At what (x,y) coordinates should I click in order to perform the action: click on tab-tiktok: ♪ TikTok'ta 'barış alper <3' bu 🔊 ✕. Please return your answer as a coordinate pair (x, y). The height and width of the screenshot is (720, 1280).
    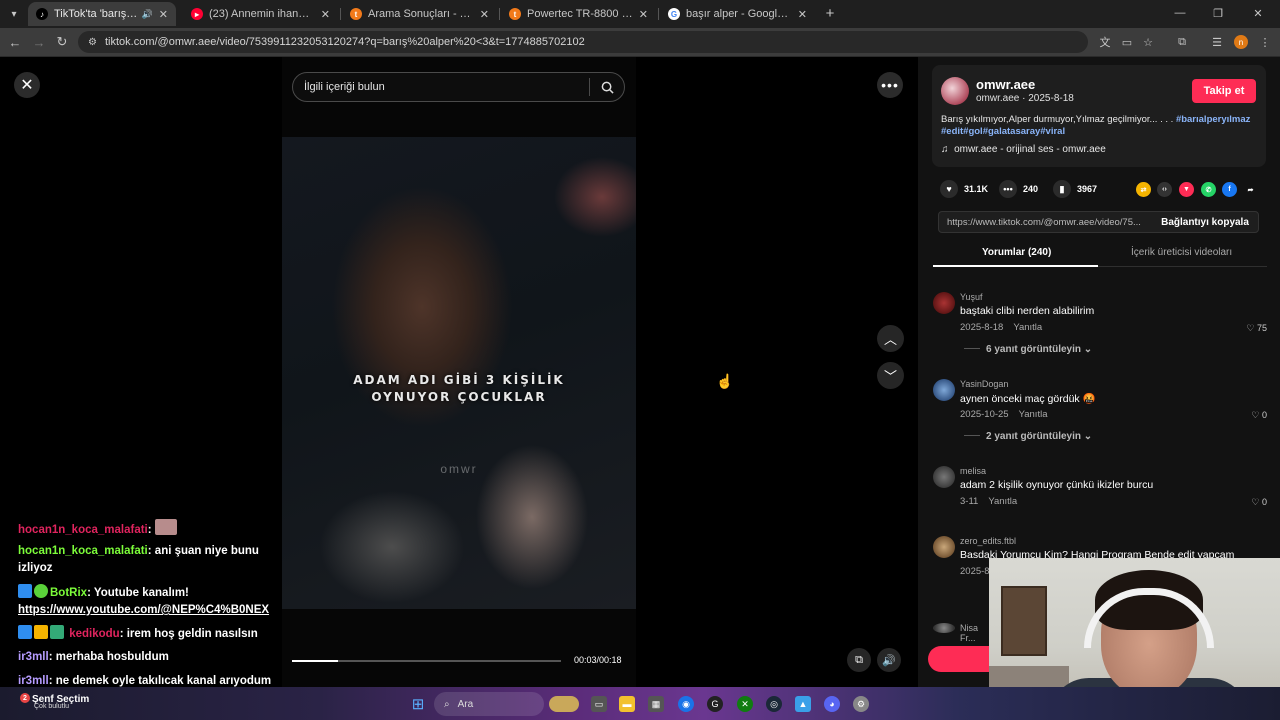
    Looking at the image, I should click on (102, 14).